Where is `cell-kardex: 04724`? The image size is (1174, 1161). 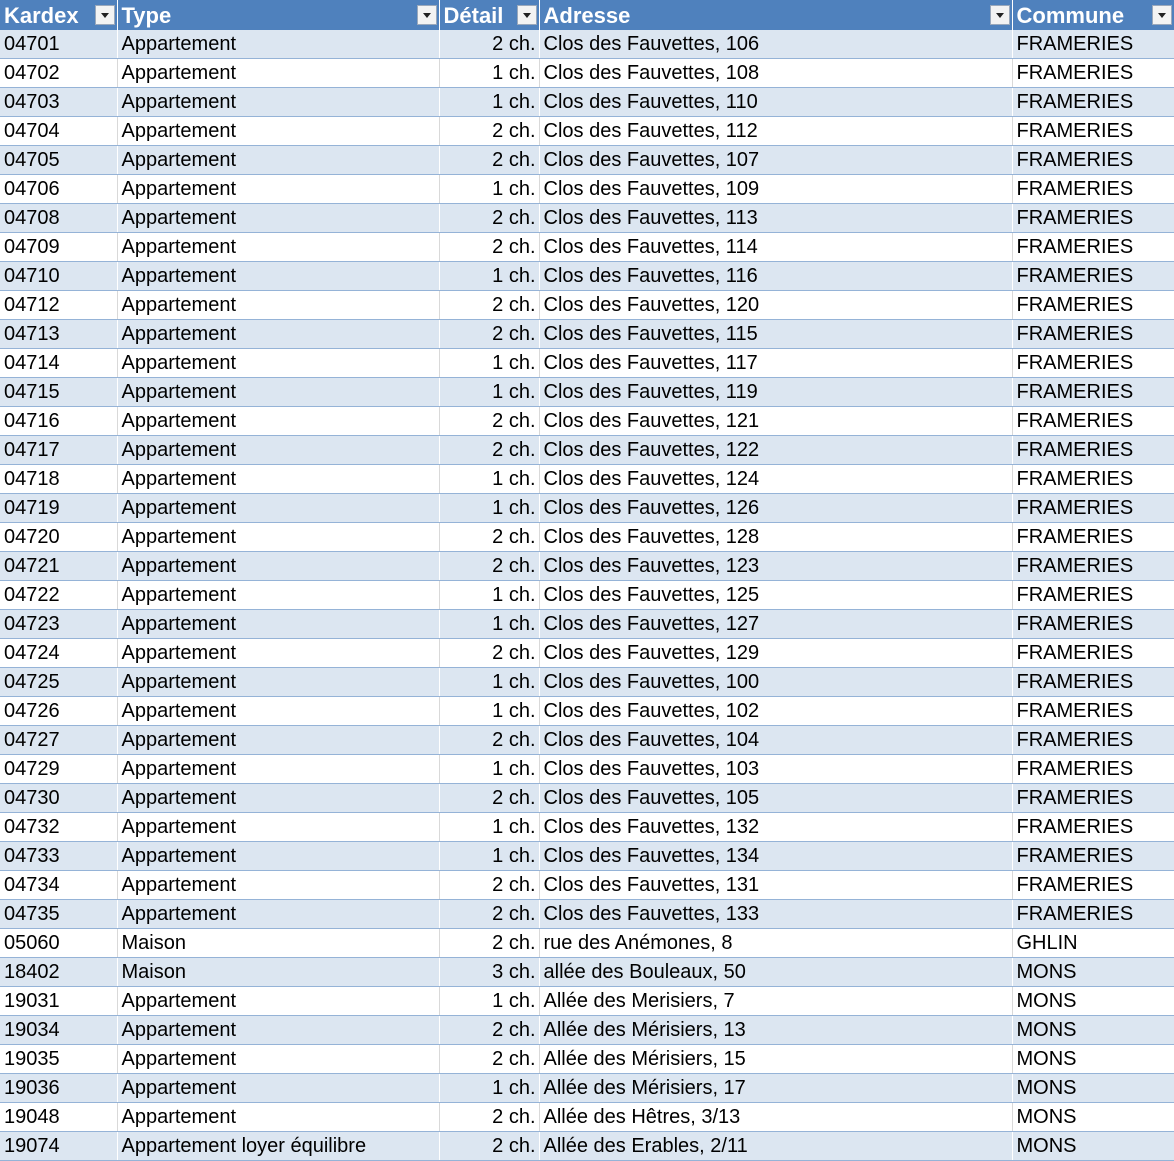 cell-kardex: 04724 is located at coordinates (59, 653).